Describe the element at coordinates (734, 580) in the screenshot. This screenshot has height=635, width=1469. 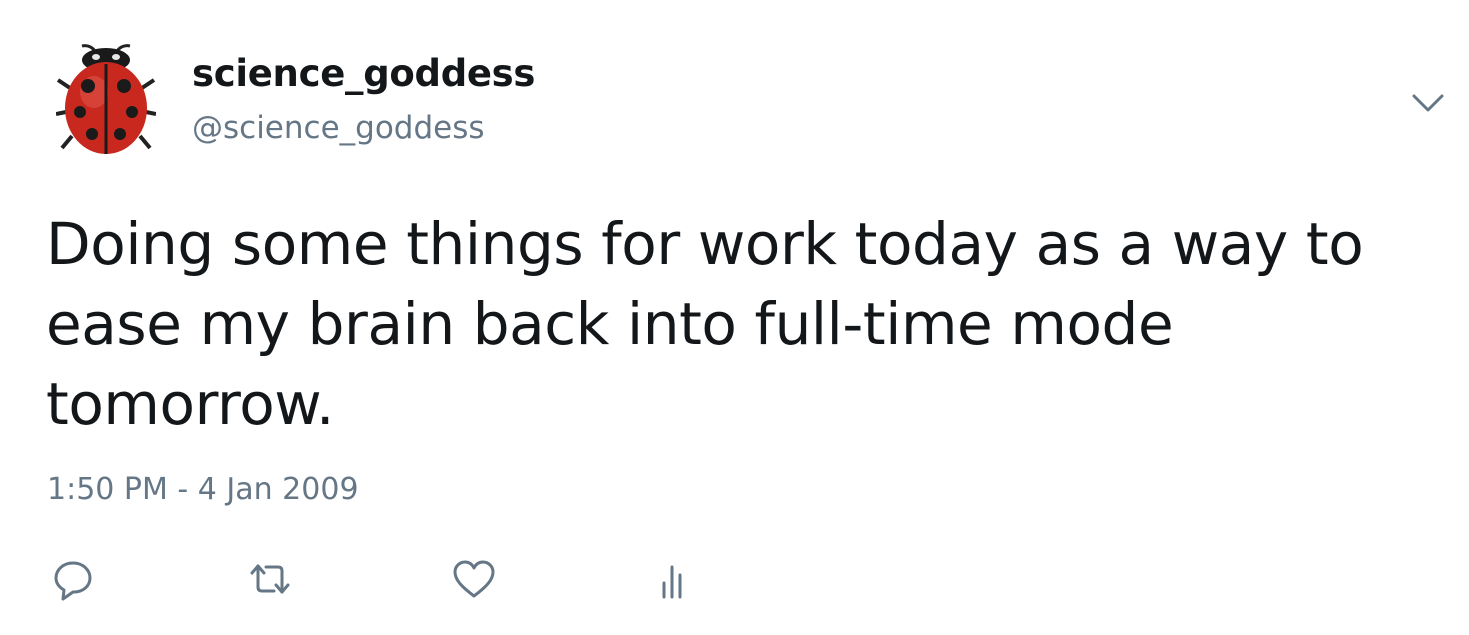
I see `tweet-actions` at that location.